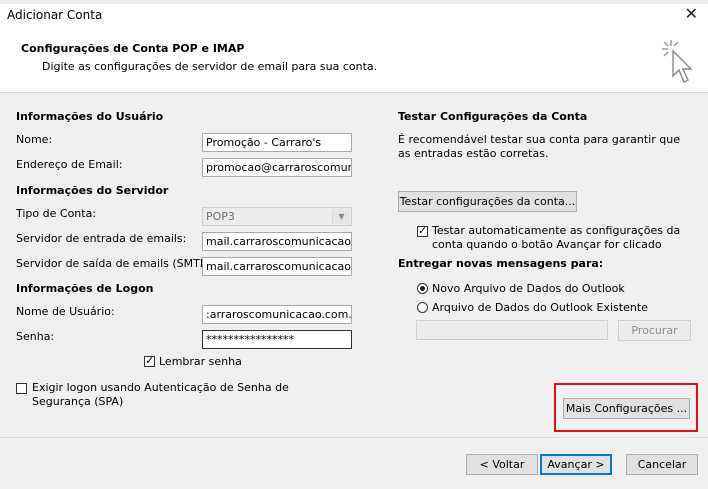 The height and width of the screenshot is (489, 708). What do you see at coordinates (528, 288) in the screenshot?
I see `new-data-file-label: Novo Arquivo de Dados do Outlook` at bounding box center [528, 288].